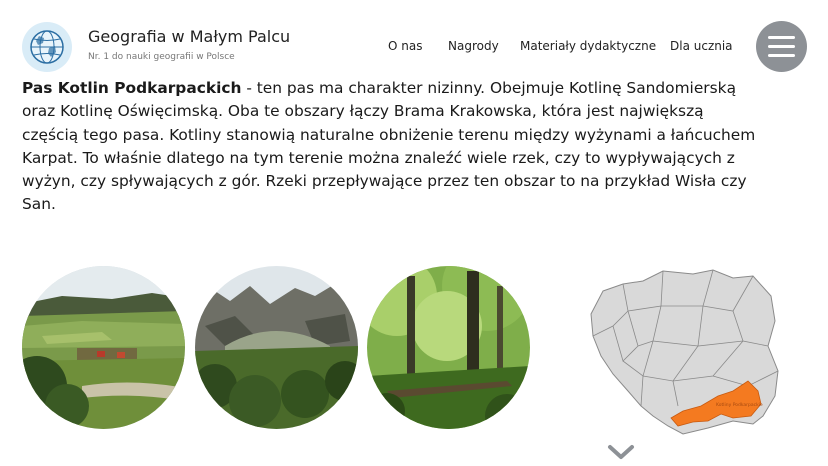 The image size is (828, 466). Describe the element at coordinates (103, 347) in the screenshot. I see `photo-valley-village` at that location.